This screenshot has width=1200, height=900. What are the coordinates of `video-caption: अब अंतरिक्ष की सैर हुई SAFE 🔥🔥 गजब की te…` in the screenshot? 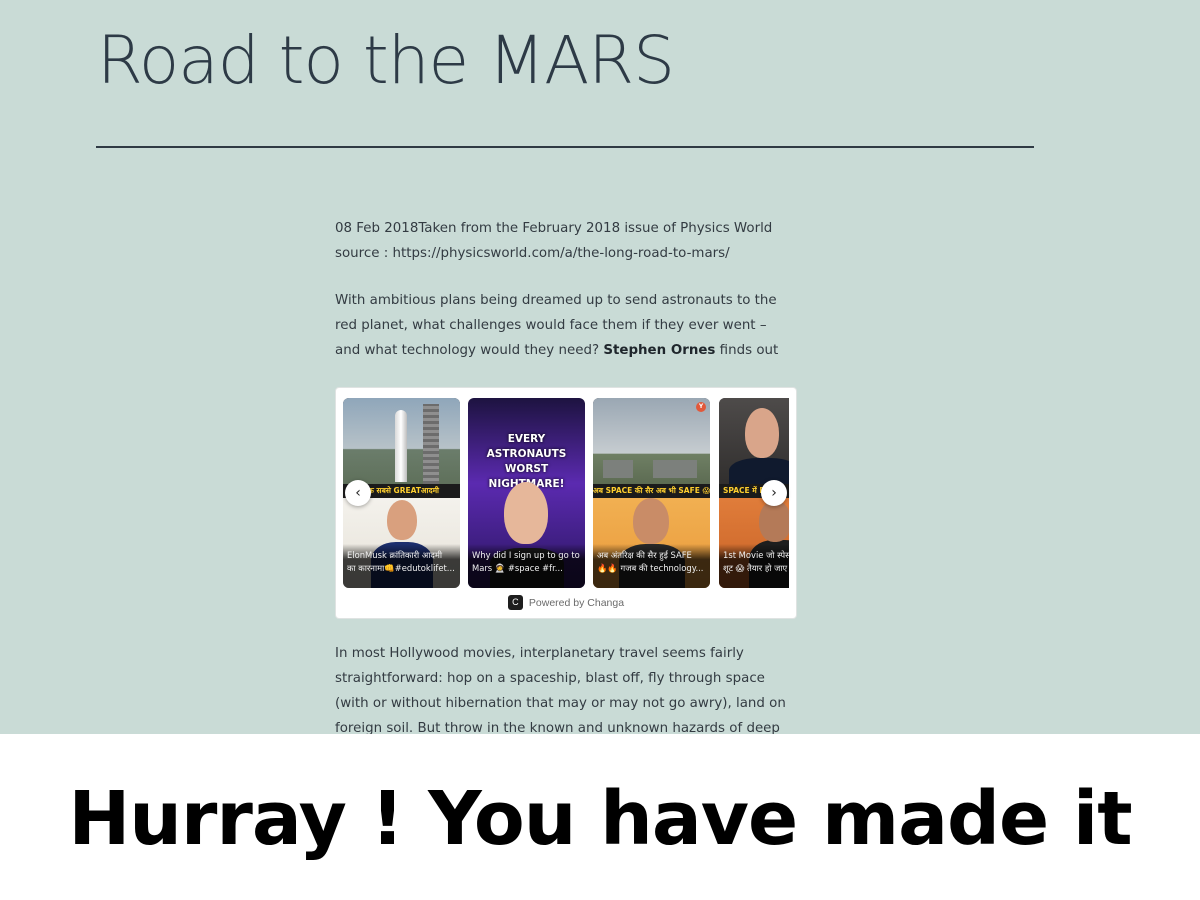 It's located at (651, 566).